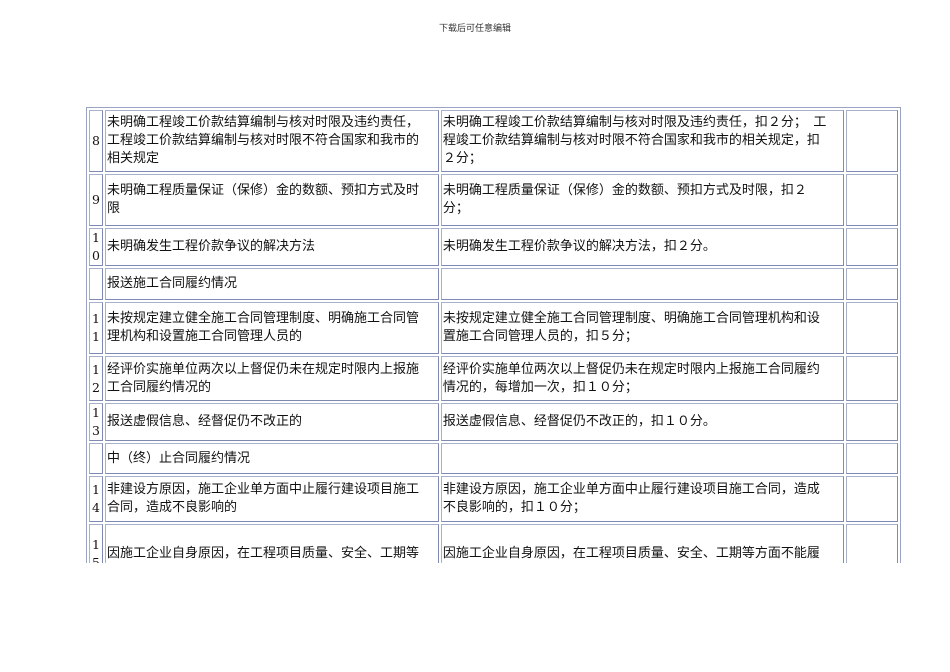 This screenshot has width=950, height=672. I want to click on row-number: 15, so click(96, 543).